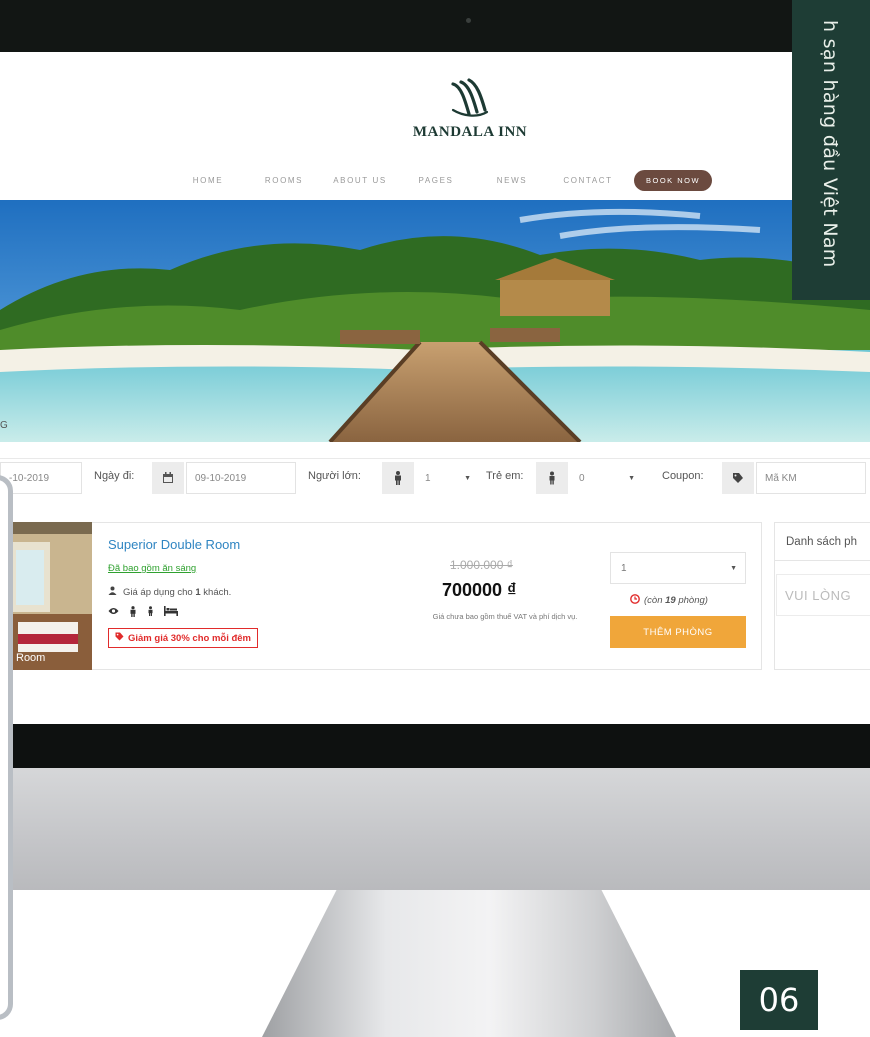 Image resolution: width=870 pixels, height=1037 pixels. I want to click on nav-rooms: ROOMS, so click(284, 180).